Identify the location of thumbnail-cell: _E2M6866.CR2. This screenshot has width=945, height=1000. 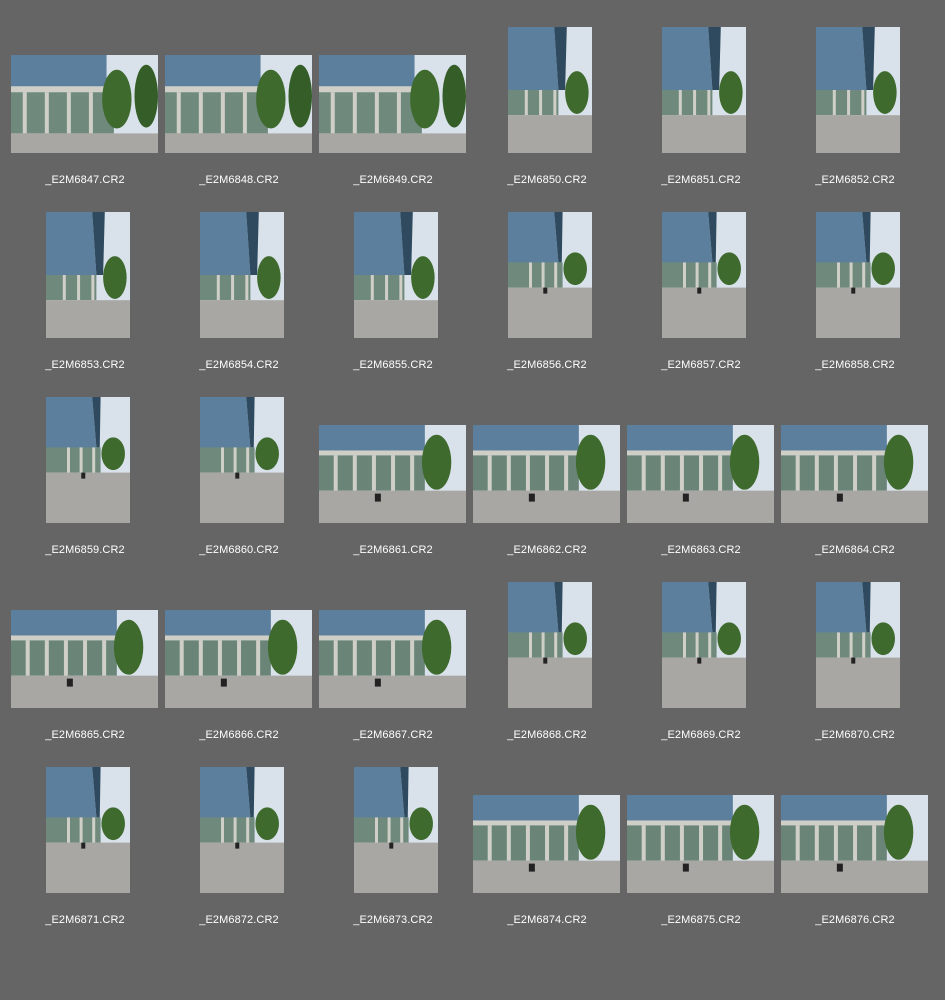
(239, 674).